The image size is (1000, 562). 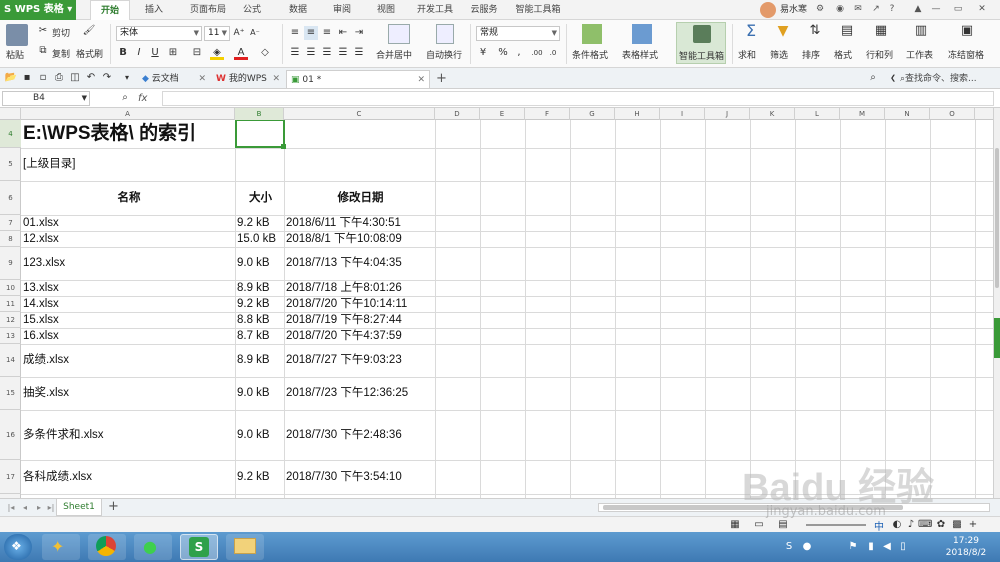 I want to click on file-name-cell: 01.xlsx, so click(x=40, y=223).